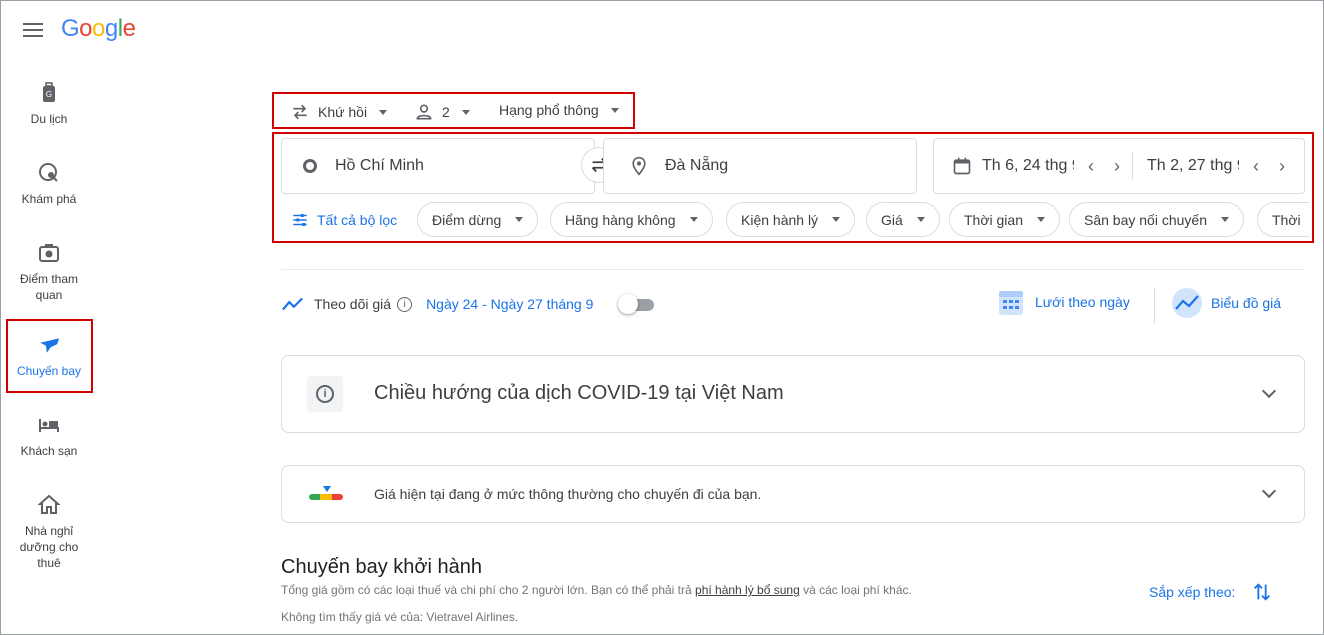 This screenshot has width=1324, height=635. I want to click on price-graph-icon, so click(1187, 303).